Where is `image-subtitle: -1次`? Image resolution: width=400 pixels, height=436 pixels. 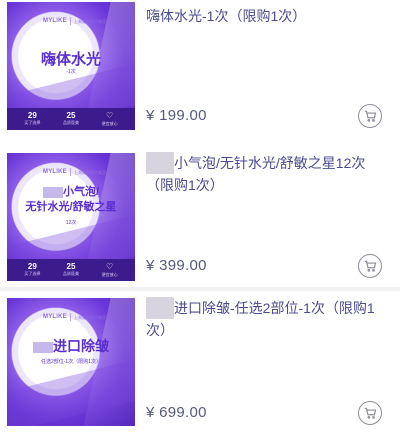
image-subtitle: -1次 is located at coordinates (71, 72).